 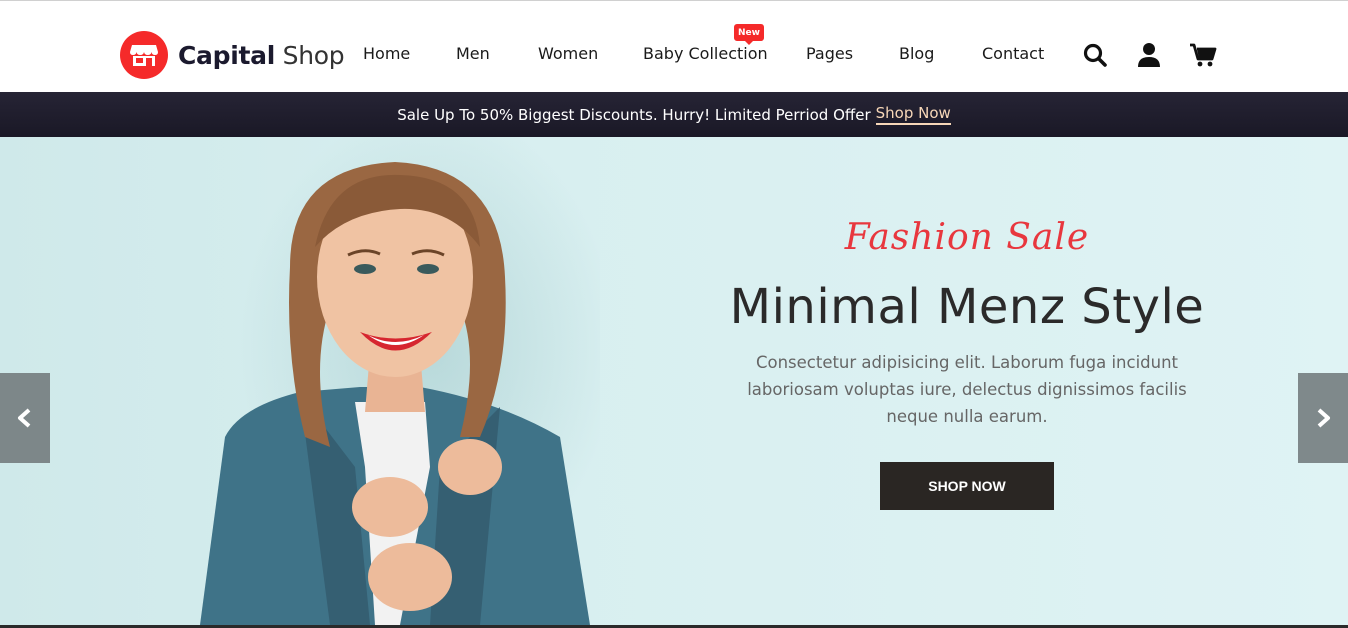 What do you see at coordinates (749, 34) in the screenshot?
I see `new-badge: New` at bounding box center [749, 34].